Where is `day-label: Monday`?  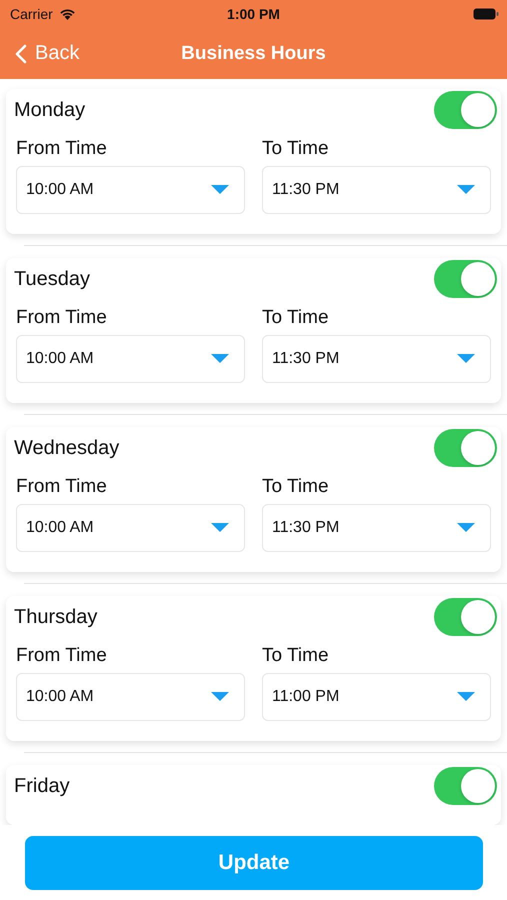 day-label: Monday is located at coordinates (50, 110).